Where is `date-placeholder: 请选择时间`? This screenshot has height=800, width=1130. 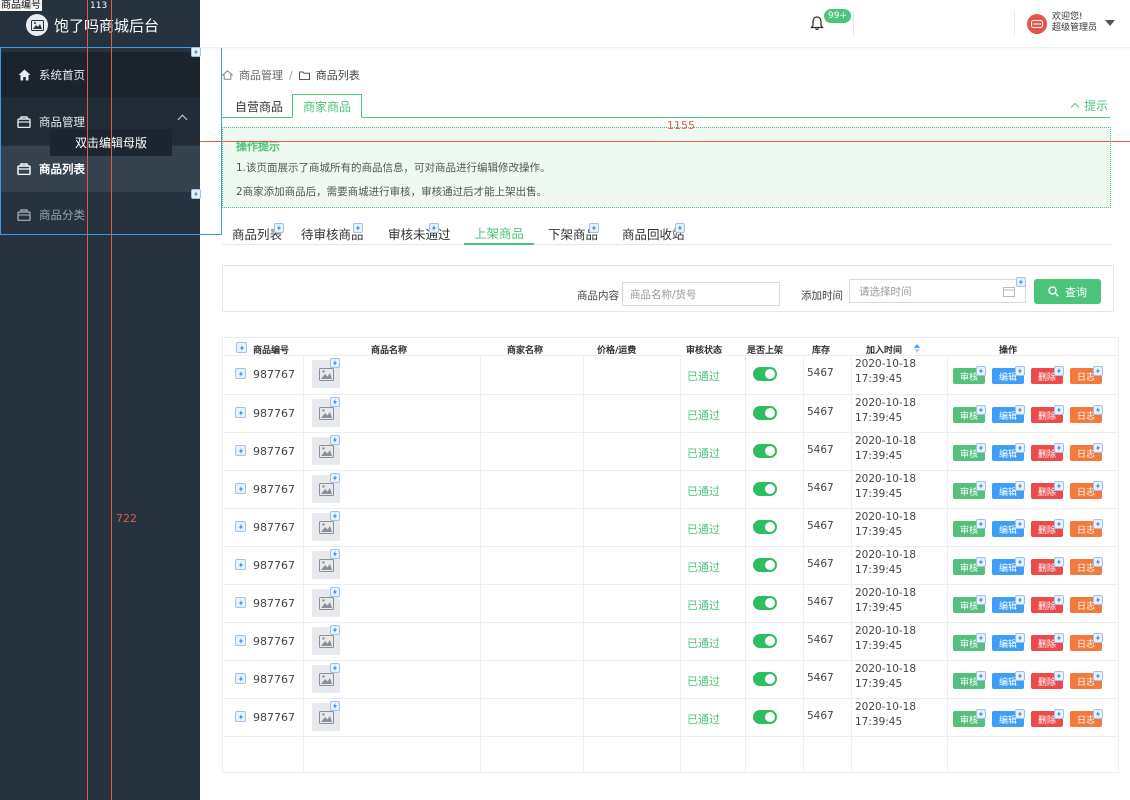
date-placeholder: 请选择时间 is located at coordinates (885, 291).